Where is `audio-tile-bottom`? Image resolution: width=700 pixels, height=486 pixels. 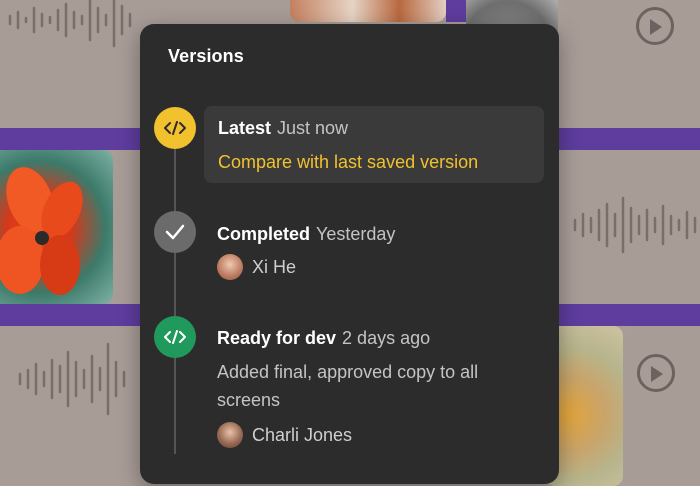
audio-tile-bottom is located at coordinates (80, 406).